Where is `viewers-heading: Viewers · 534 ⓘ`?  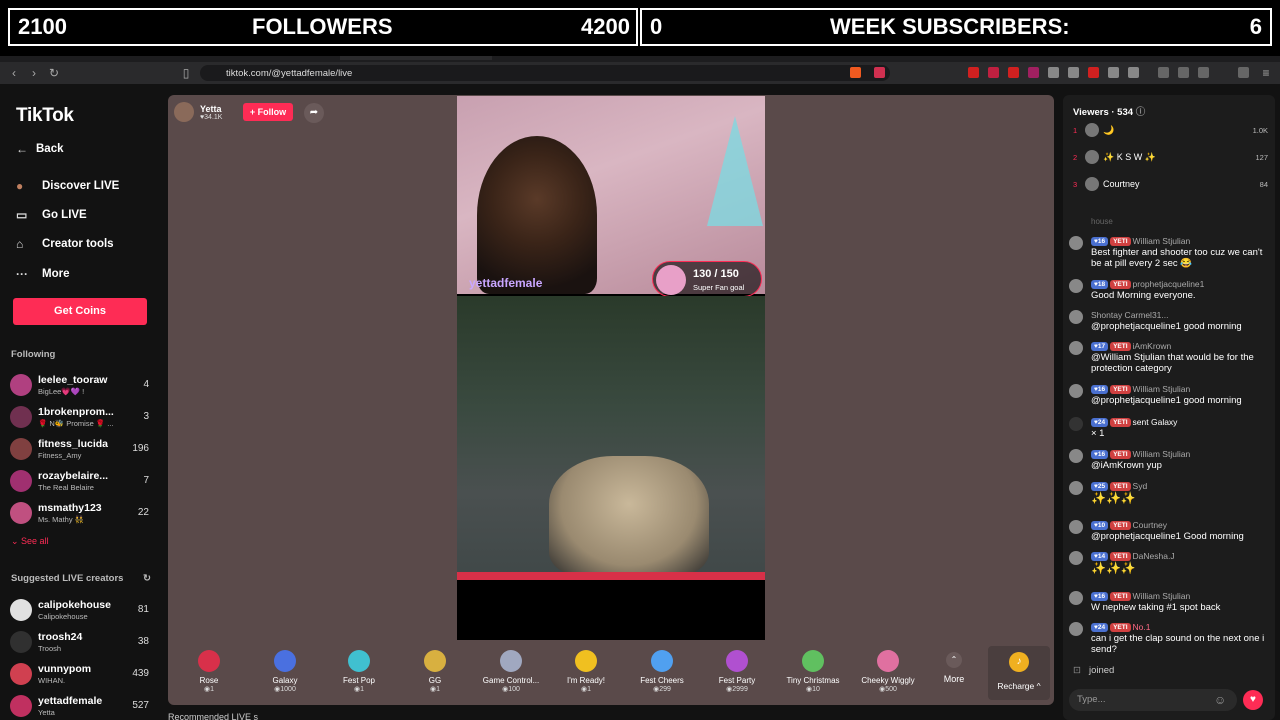
viewers-heading: Viewers · 534 ⓘ is located at coordinates (1109, 111).